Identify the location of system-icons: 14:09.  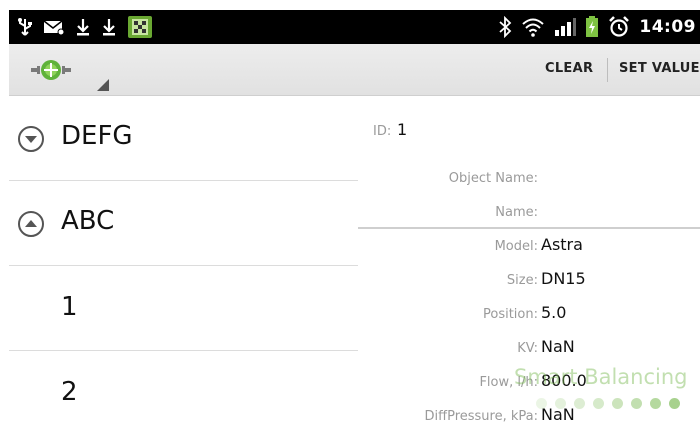
(597, 27).